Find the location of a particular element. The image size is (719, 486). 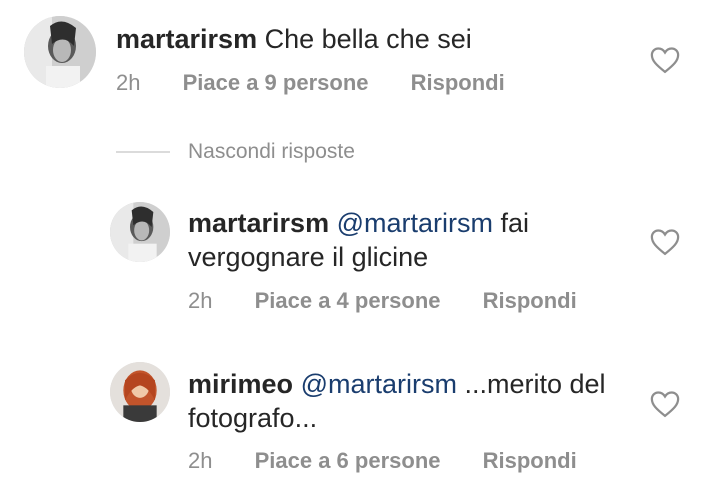

hide-replies-button: Nascondi risposte is located at coordinates (271, 152).